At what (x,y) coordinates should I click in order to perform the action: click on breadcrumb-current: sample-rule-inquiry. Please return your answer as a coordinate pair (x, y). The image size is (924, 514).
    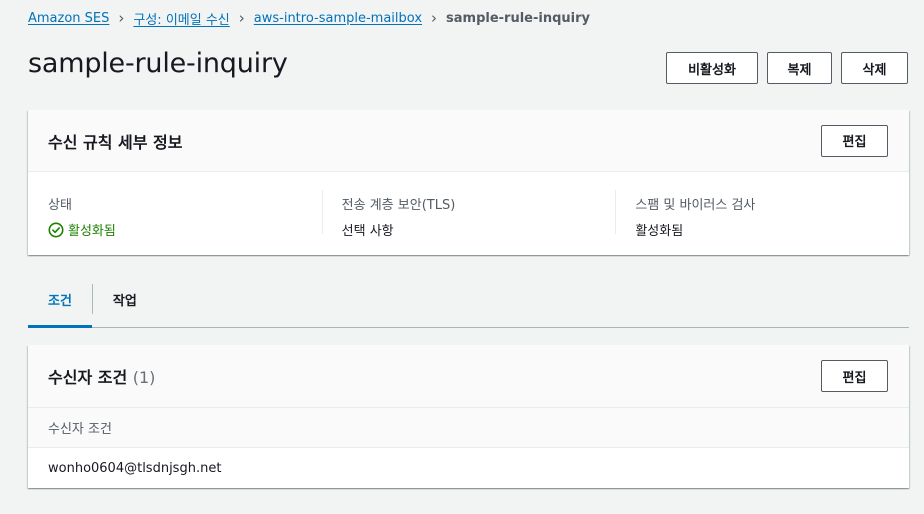
    Looking at the image, I should click on (518, 18).